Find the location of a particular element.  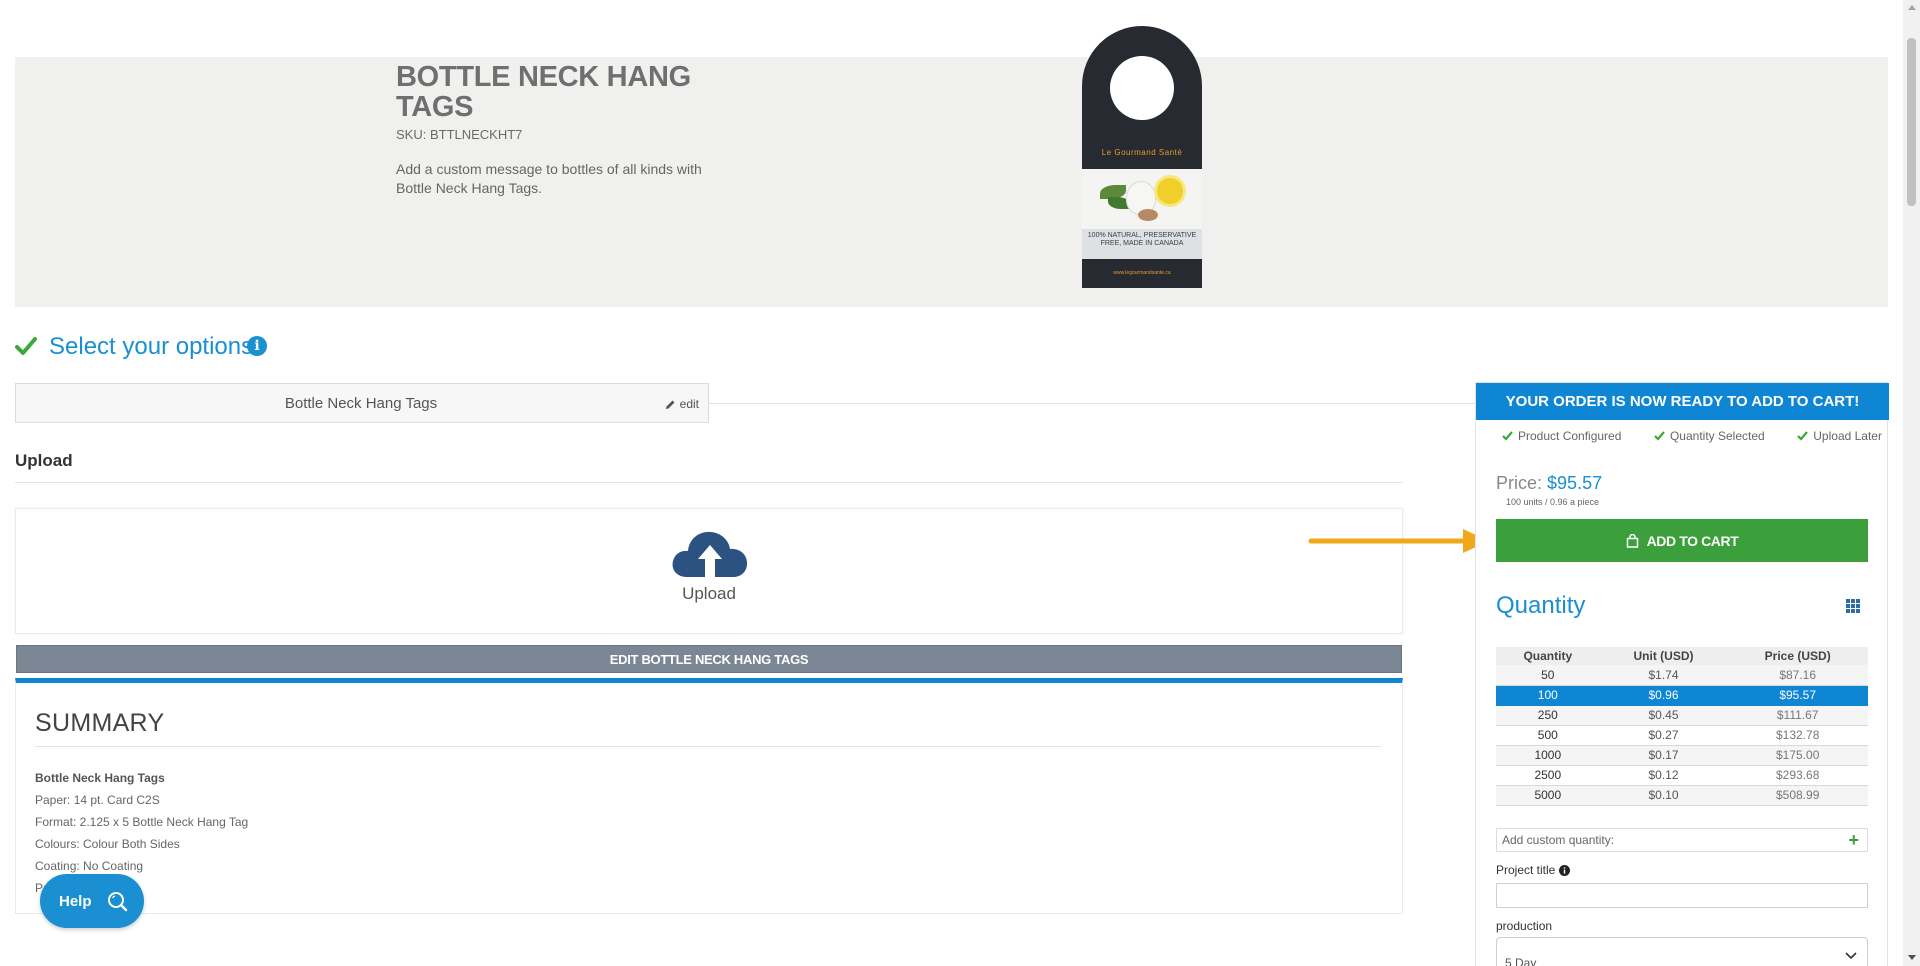

upload-dropzone: Upload is located at coordinates (709, 571).